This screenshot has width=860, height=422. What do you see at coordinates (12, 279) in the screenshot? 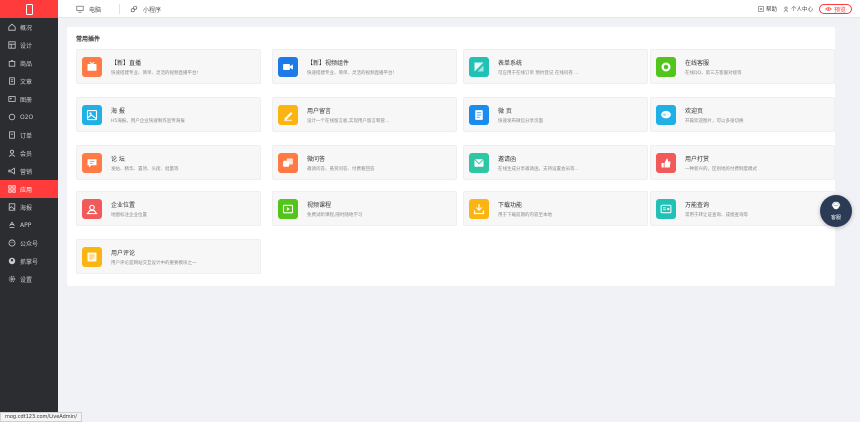
I see `settings-icon` at bounding box center [12, 279].